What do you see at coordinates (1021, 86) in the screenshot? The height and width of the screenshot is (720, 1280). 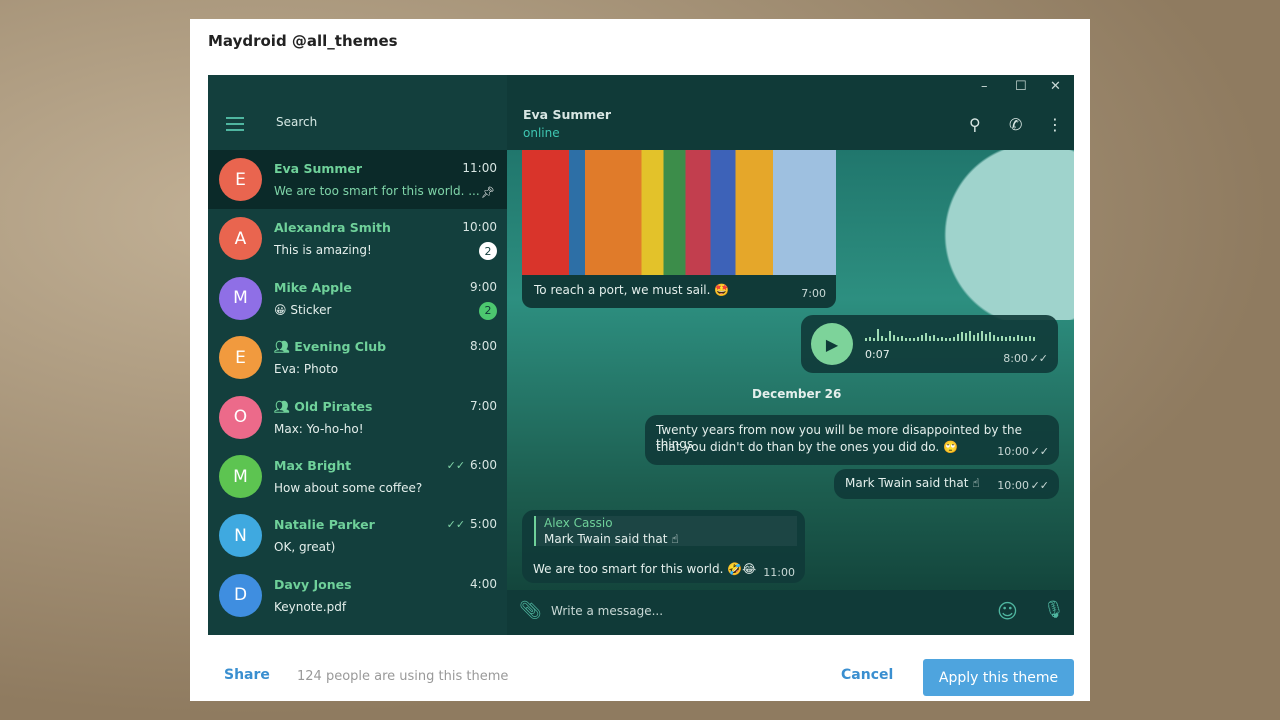 I see `maximize-icon: ☐` at bounding box center [1021, 86].